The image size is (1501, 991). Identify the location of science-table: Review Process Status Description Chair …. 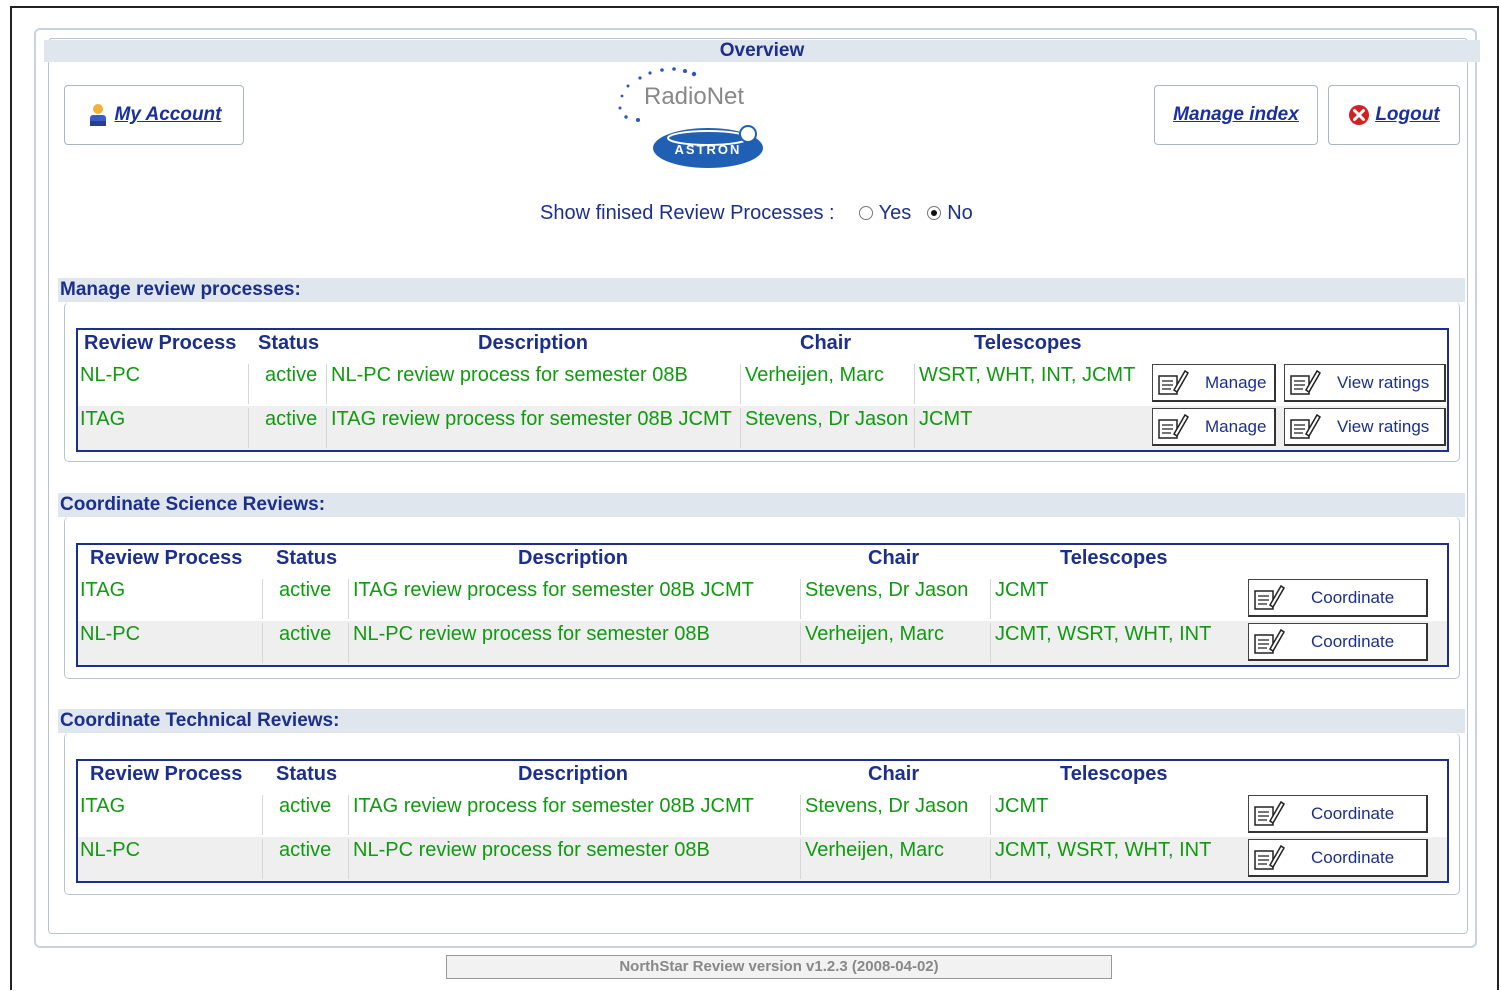
(762, 605).